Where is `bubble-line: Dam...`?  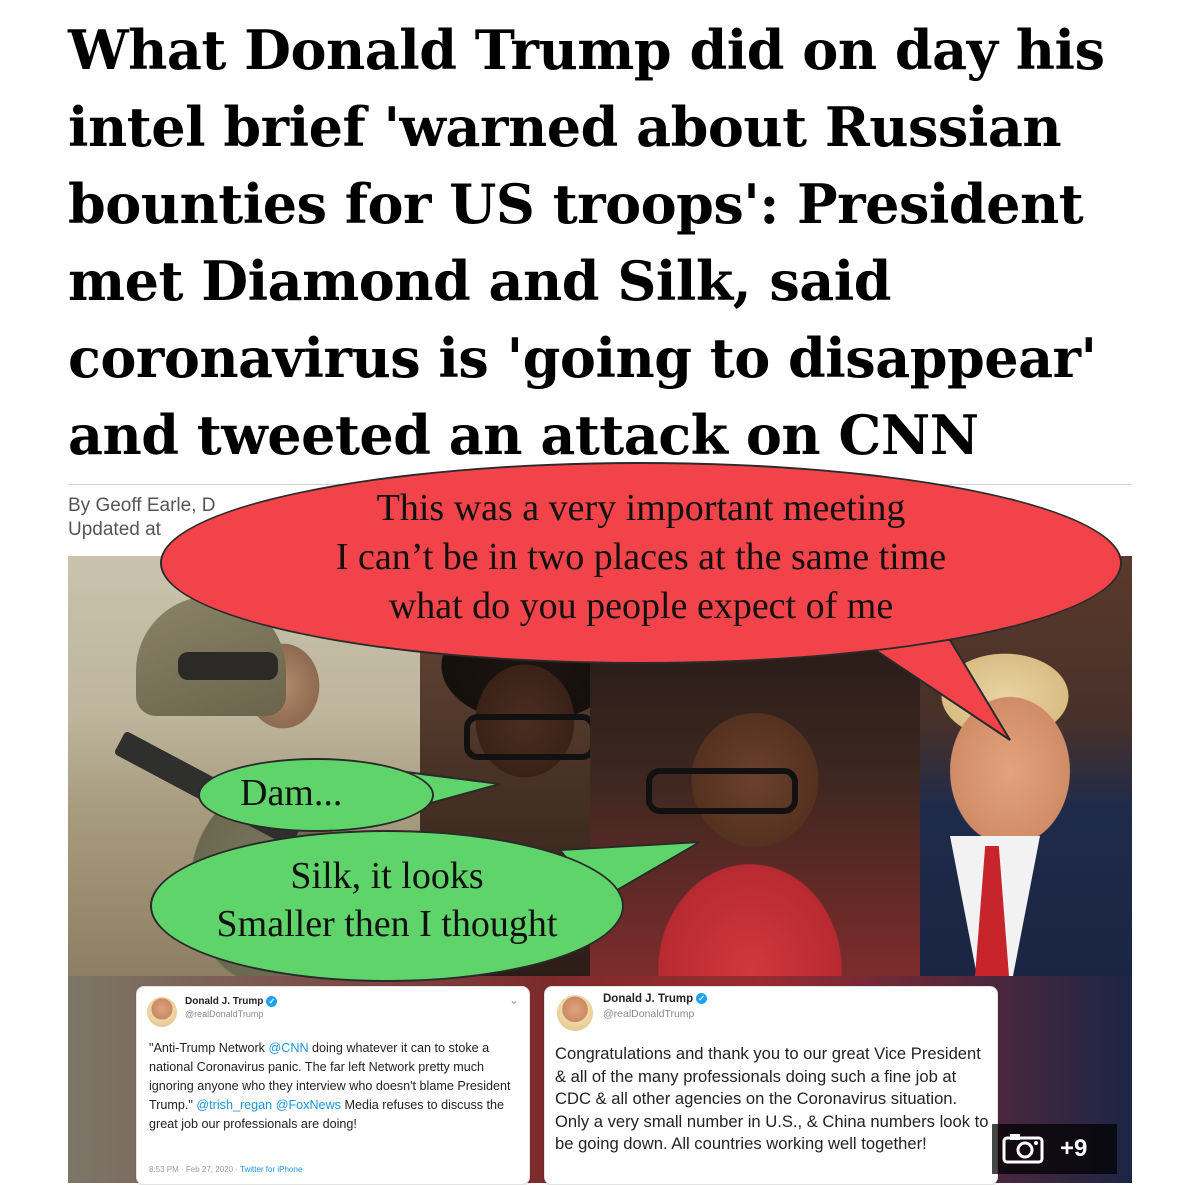
bubble-line: Dam... is located at coordinates (291, 793).